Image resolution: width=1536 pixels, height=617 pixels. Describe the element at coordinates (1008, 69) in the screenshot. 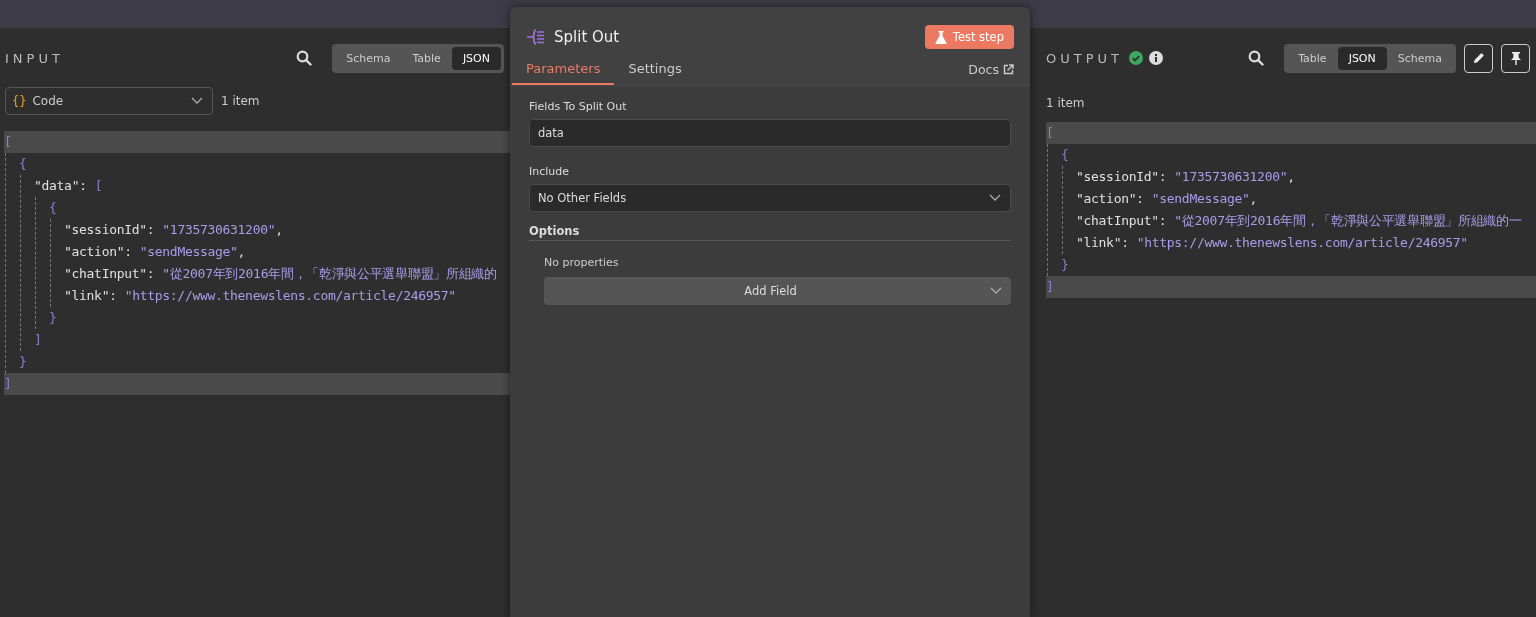

I see `external-link-icon` at that location.